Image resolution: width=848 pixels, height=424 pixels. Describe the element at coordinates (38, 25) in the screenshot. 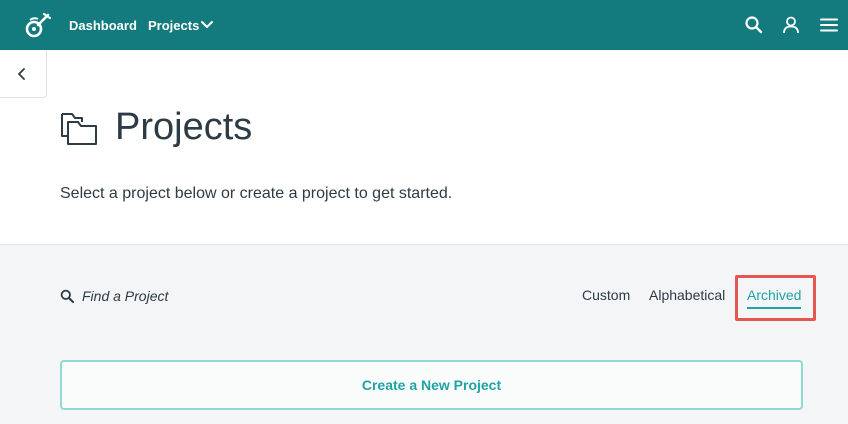

I see `logo-icon` at that location.